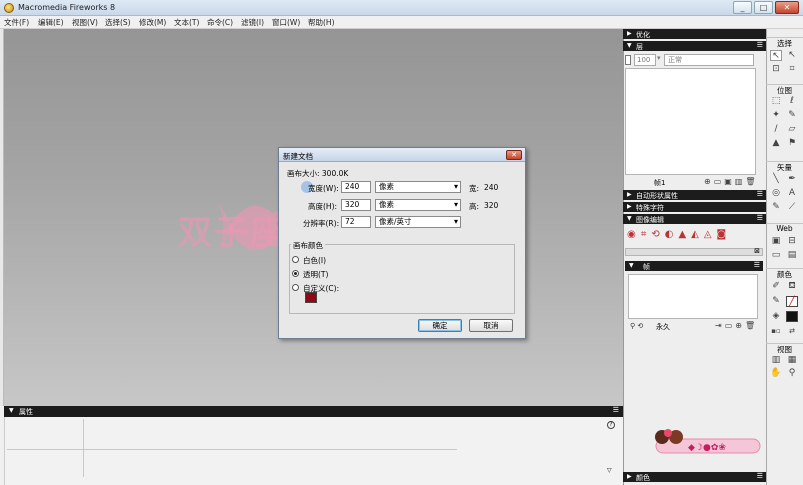 This screenshot has width=803, height=485. I want to click on blend-mode-select: 正常, so click(709, 60).